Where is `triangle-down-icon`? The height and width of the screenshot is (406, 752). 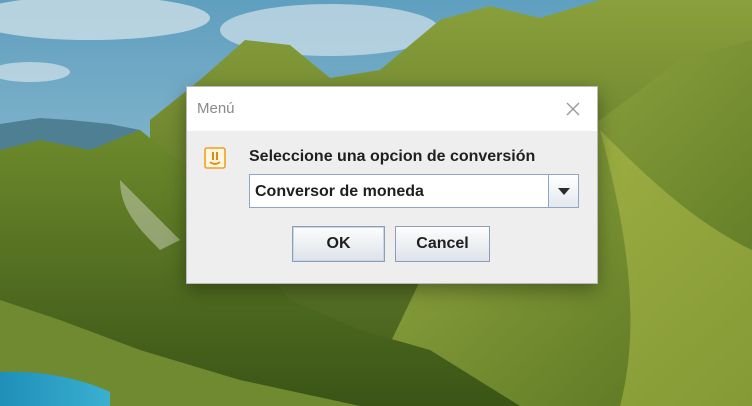
triangle-down-icon is located at coordinates (563, 191).